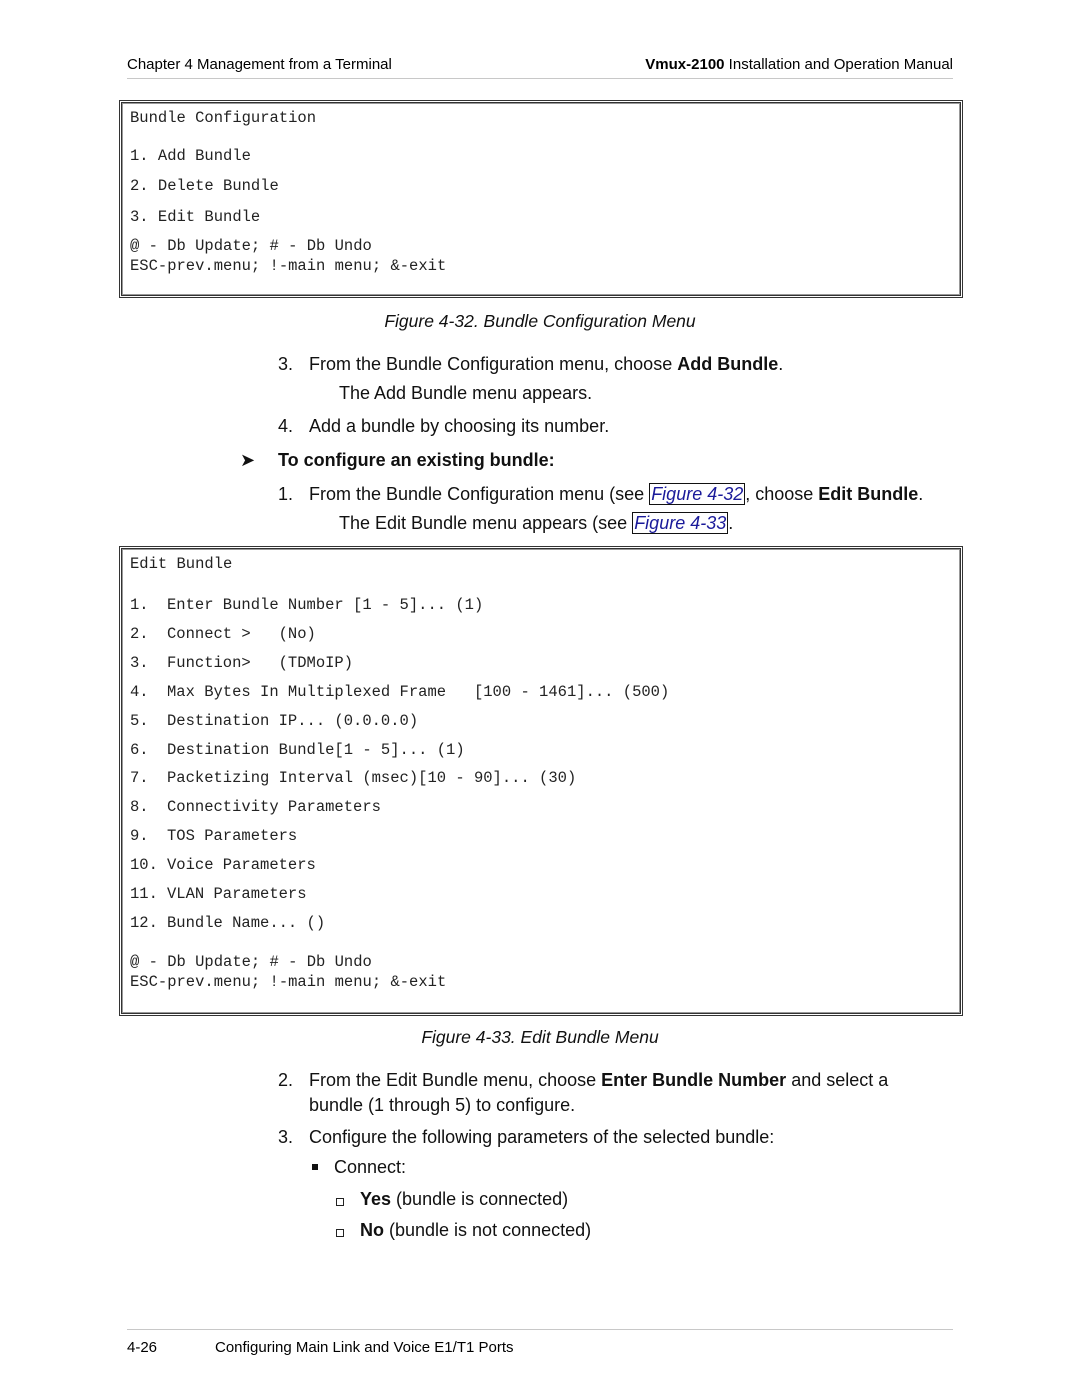 Image resolution: width=1080 pixels, height=1397 pixels. What do you see at coordinates (685, 64) in the screenshot?
I see `product-name: Vmux-2100` at bounding box center [685, 64].